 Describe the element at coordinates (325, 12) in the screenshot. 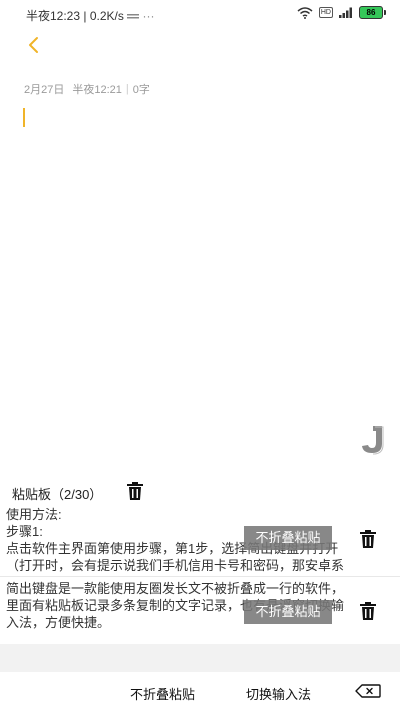

I see `hd-badge: HD` at that location.